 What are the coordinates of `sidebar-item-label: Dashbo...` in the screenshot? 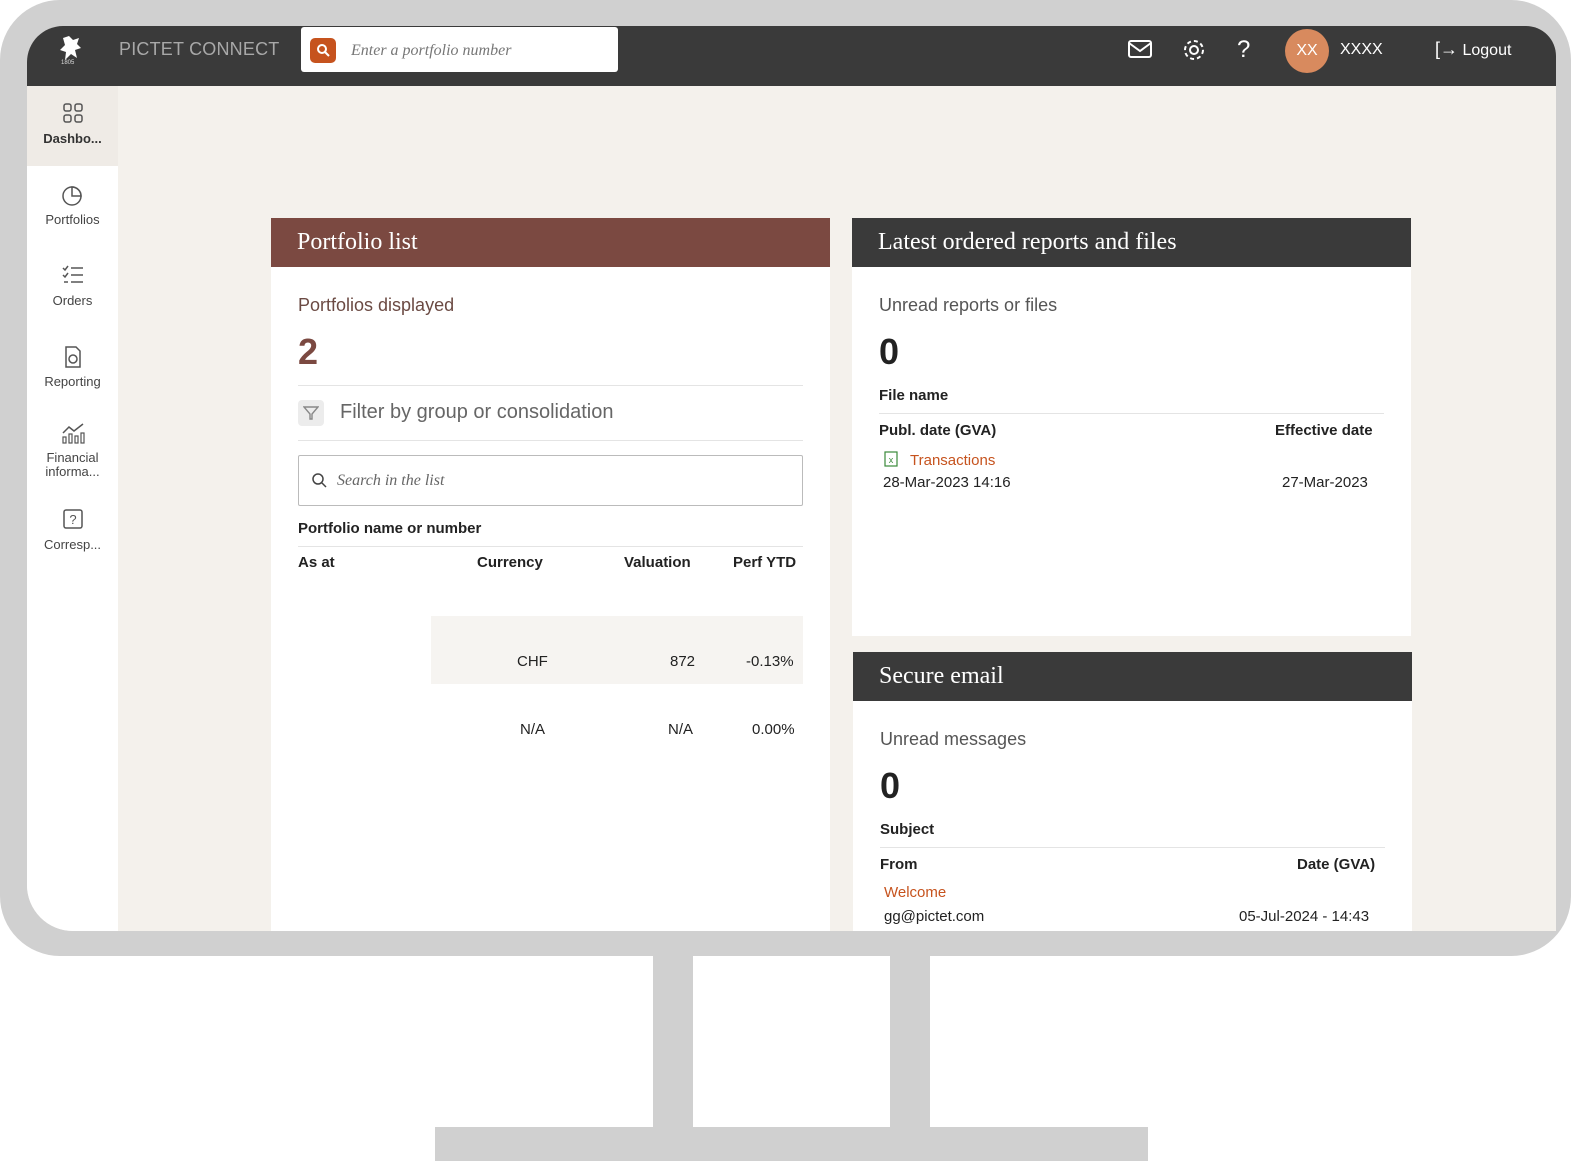 It's located at (72, 138).